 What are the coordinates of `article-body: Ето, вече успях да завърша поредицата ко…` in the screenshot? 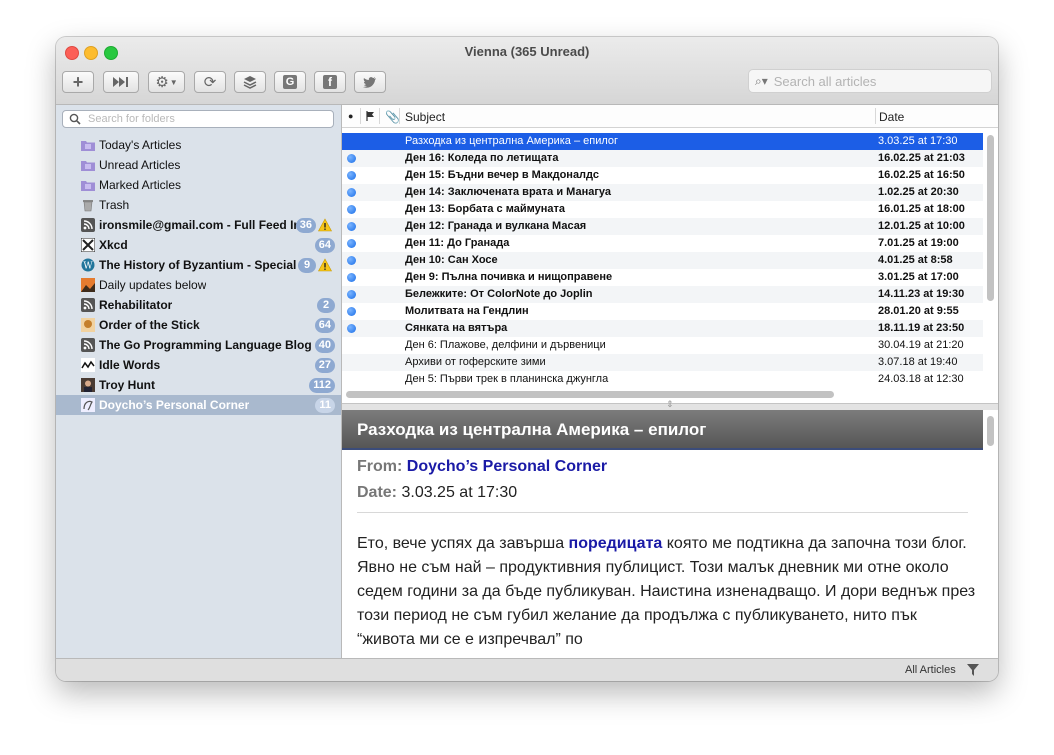 It's located at (667, 592).